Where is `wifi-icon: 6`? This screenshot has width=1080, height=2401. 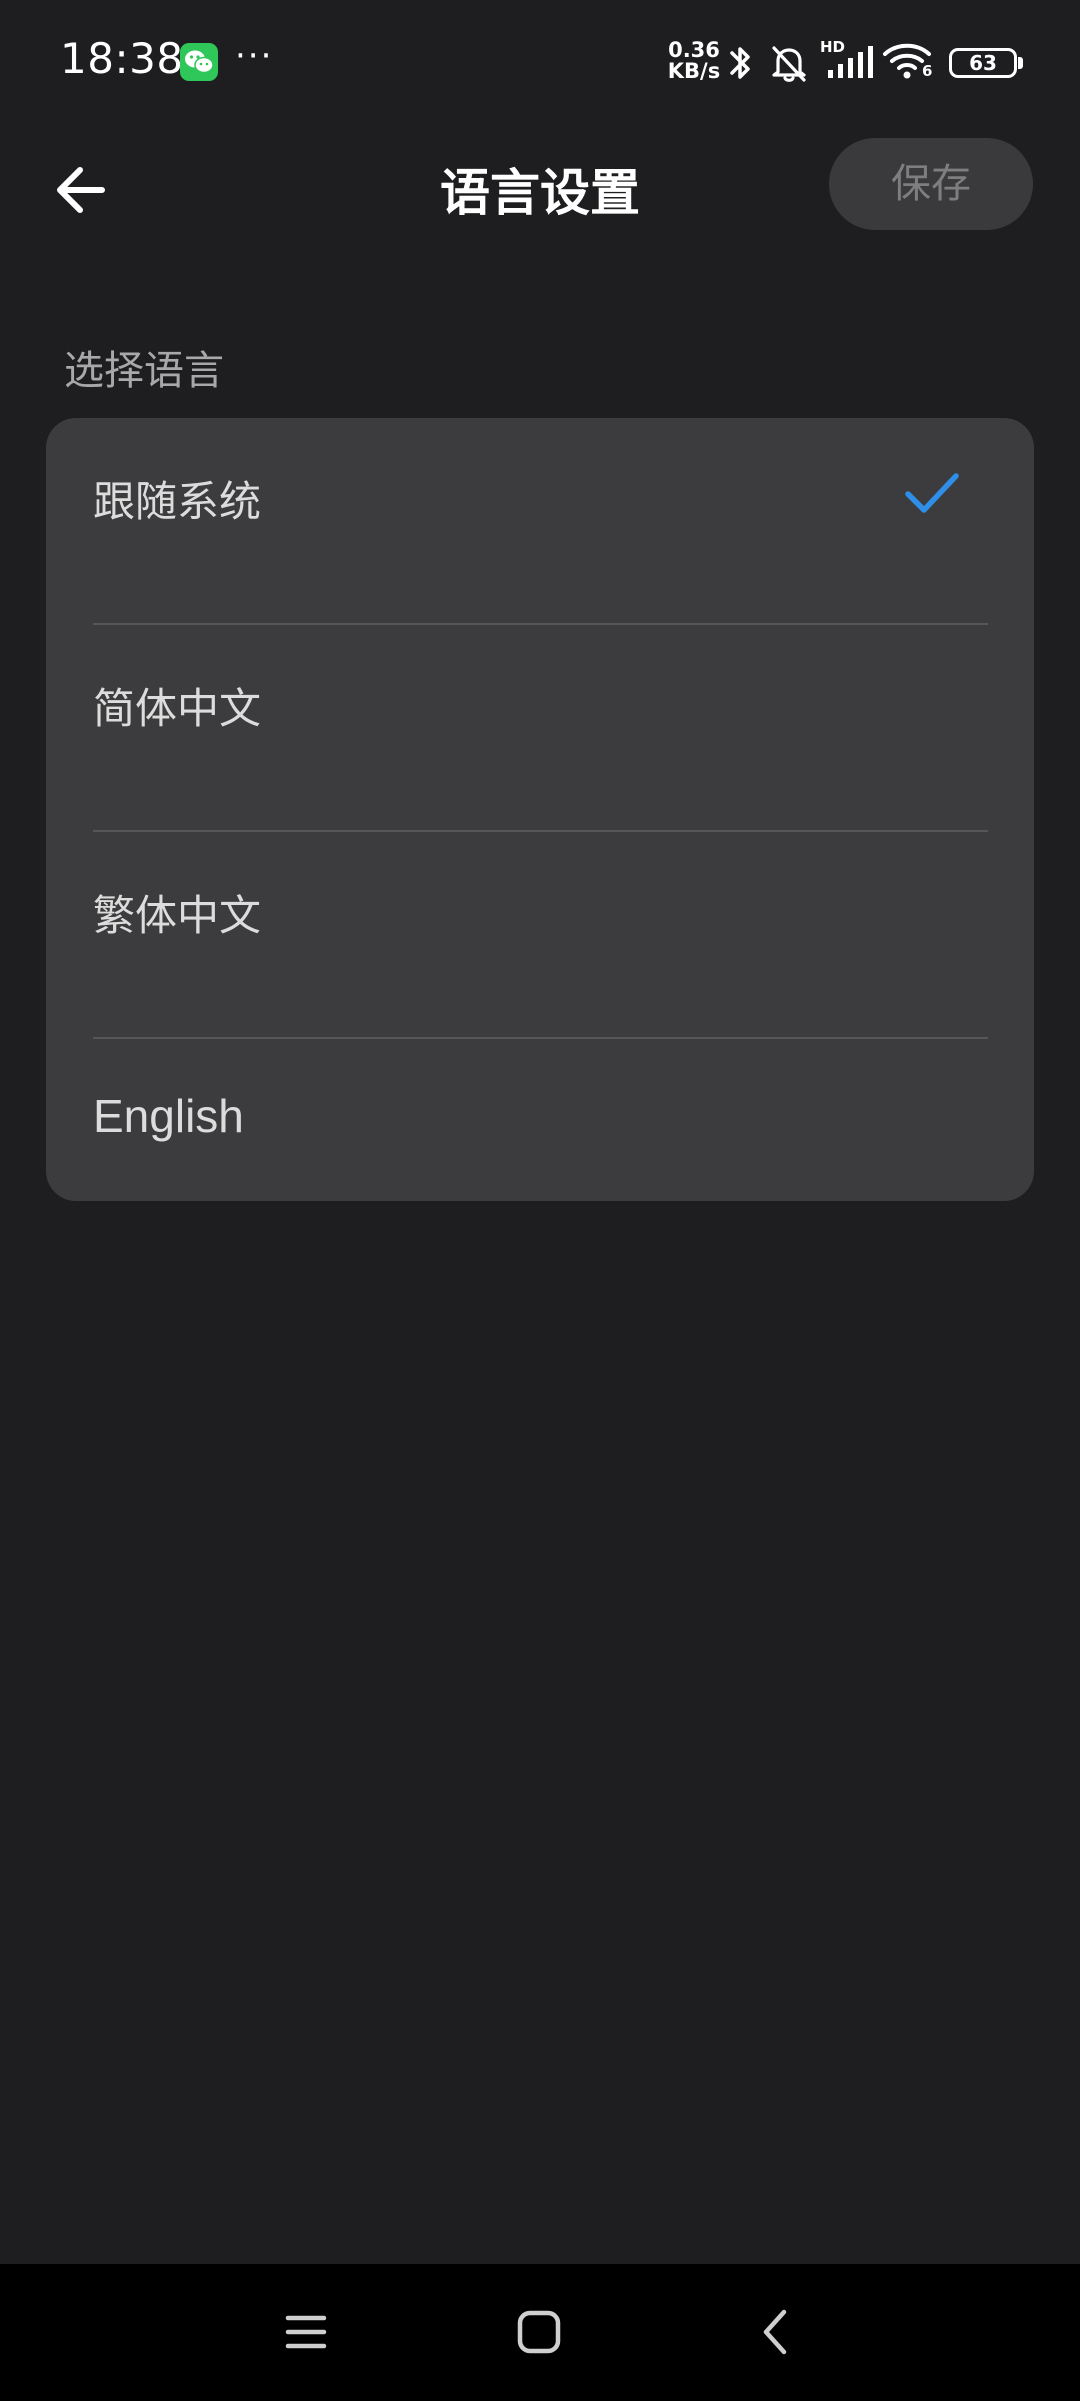 wifi-icon: 6 is located at coordinates (910, 62).